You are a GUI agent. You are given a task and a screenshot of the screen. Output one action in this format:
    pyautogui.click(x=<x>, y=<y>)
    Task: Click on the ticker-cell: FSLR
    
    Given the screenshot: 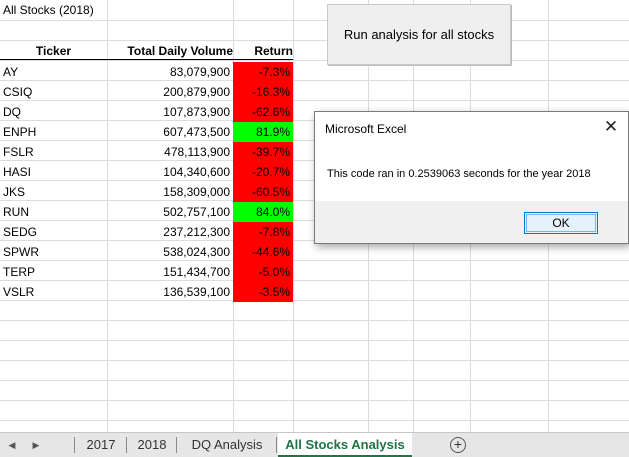 What is the action you would take?
    pyautogui.click(x=53, y=152)
    